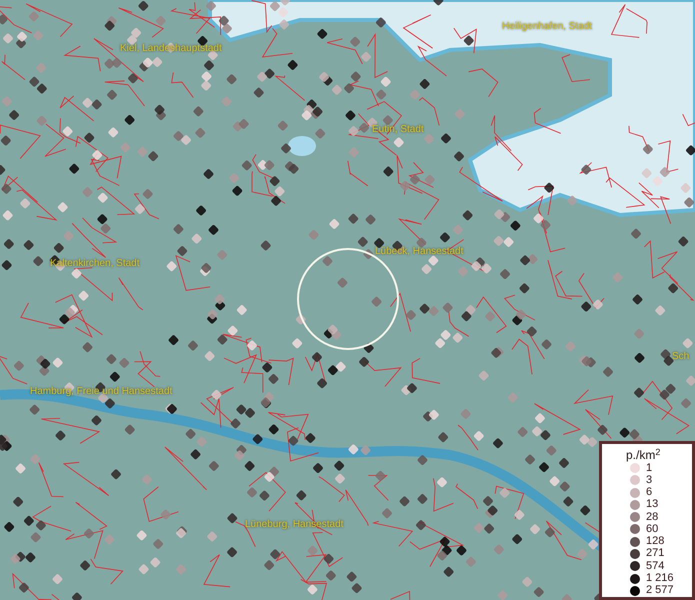  I want to click on legend-label: 1, so click(649, 468).